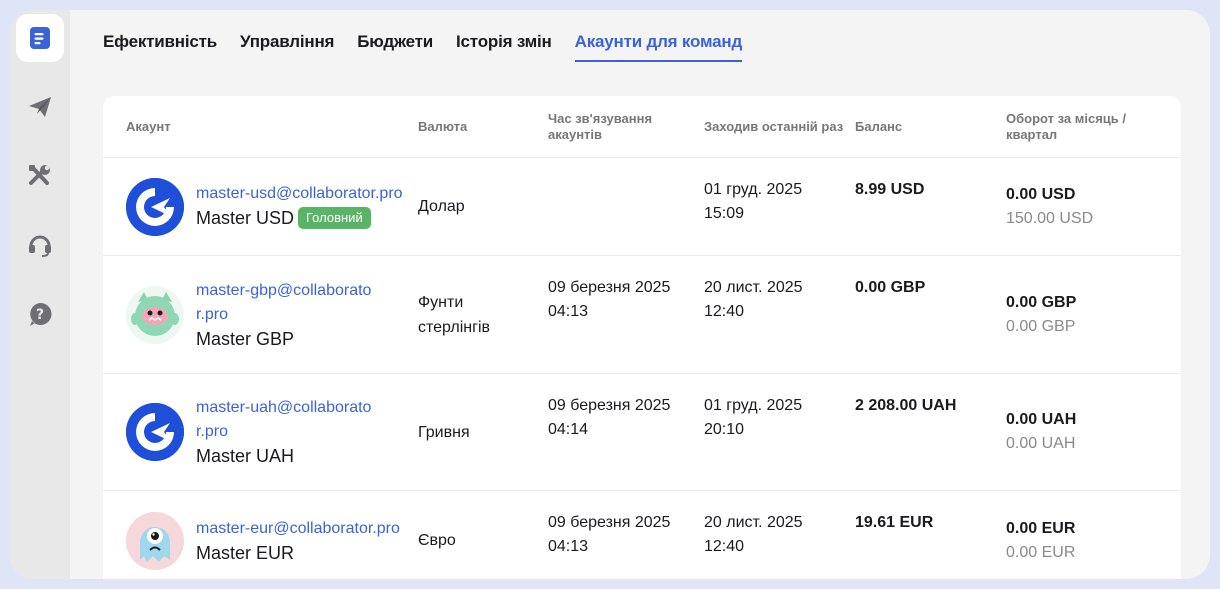 The image size is (1220, 589). Describe the element at coordinates (286, 303) in the screenshot. I see `account-email: master-gbp@collaborator.pro` at that location.